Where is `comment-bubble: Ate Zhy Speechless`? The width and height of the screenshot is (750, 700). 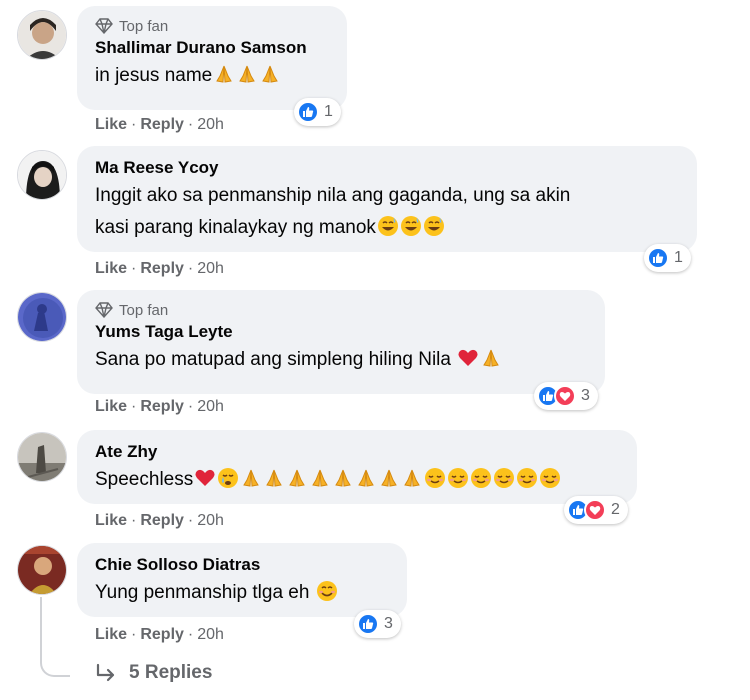 comment-bubble: Ate Zhy Speechless is located at coordinates (357, 467).